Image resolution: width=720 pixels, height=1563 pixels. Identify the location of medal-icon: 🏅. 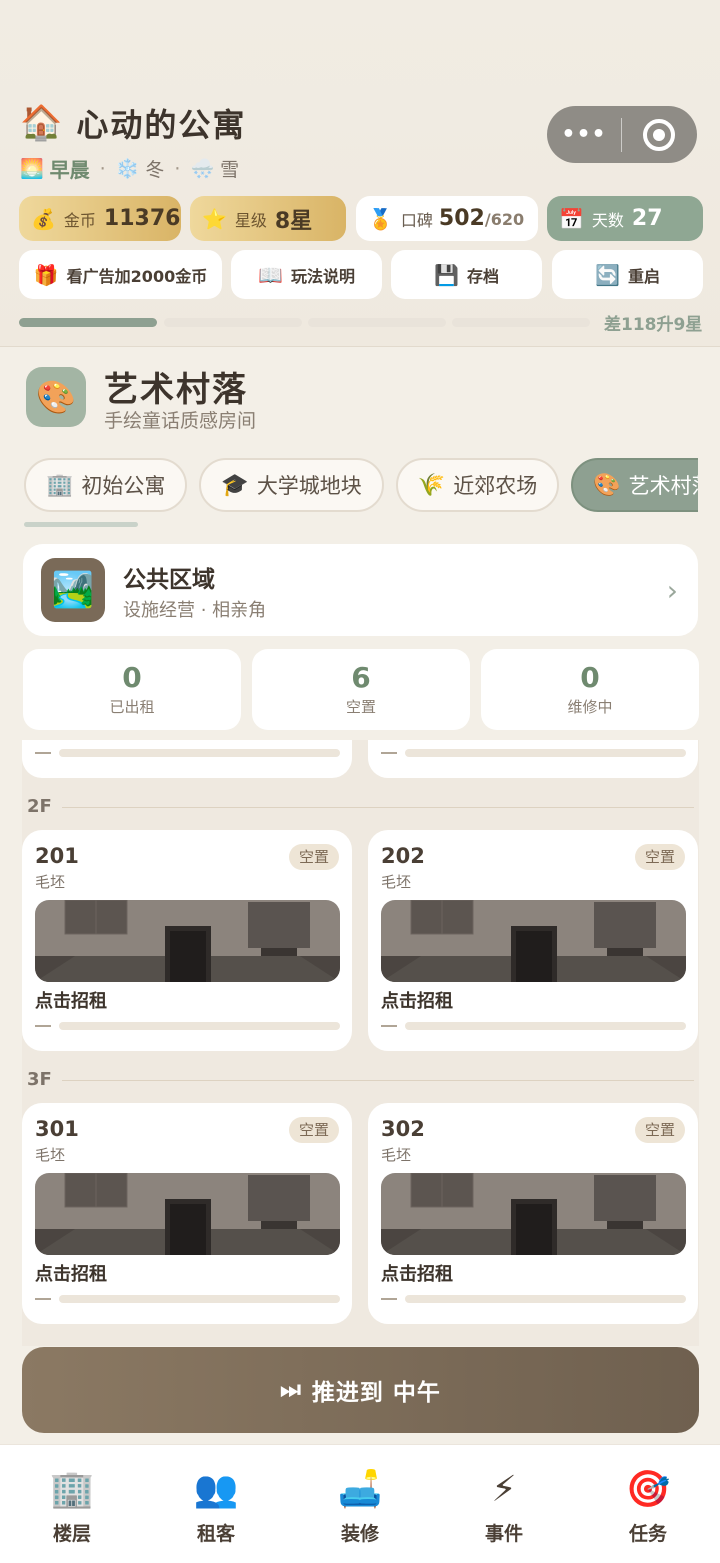
(380, 218).